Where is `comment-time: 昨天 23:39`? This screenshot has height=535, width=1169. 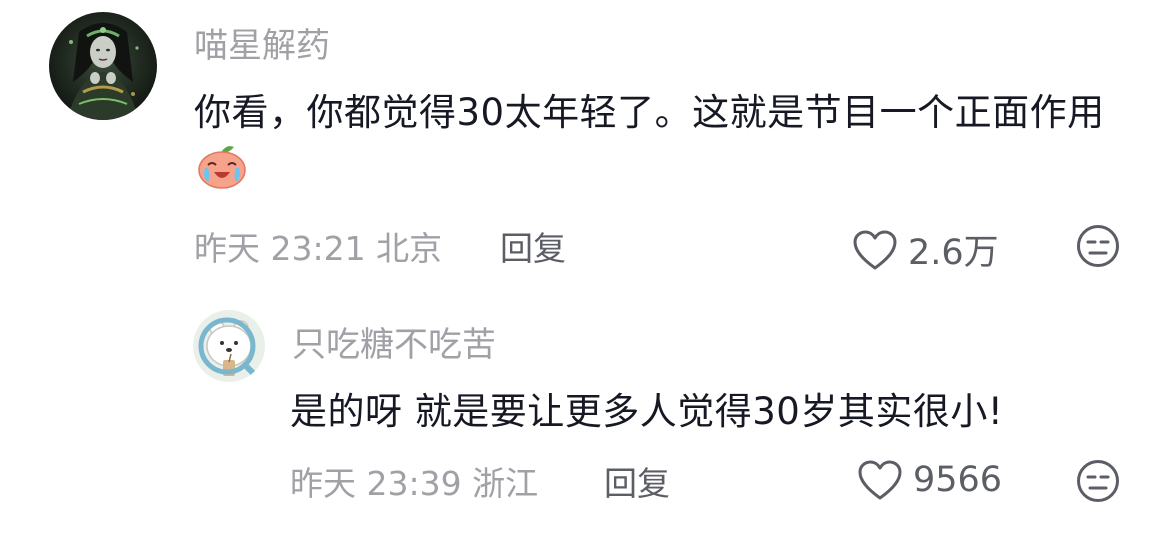 comment-time: 昨天 23:39 is located at coordinates (376, 483).